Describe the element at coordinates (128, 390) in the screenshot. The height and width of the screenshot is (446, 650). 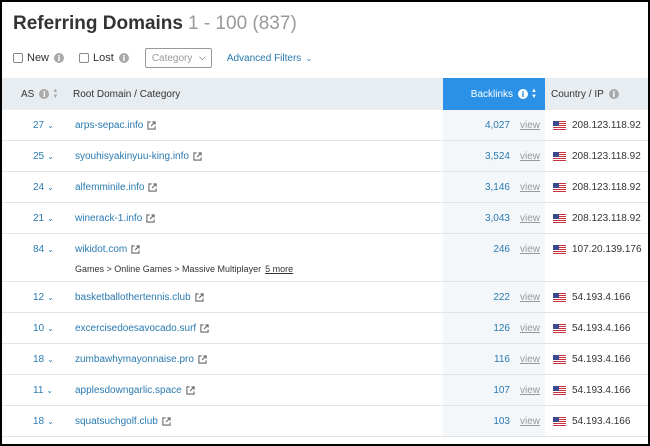
I see `domain-link: applesdowngarlic.space` at that location.